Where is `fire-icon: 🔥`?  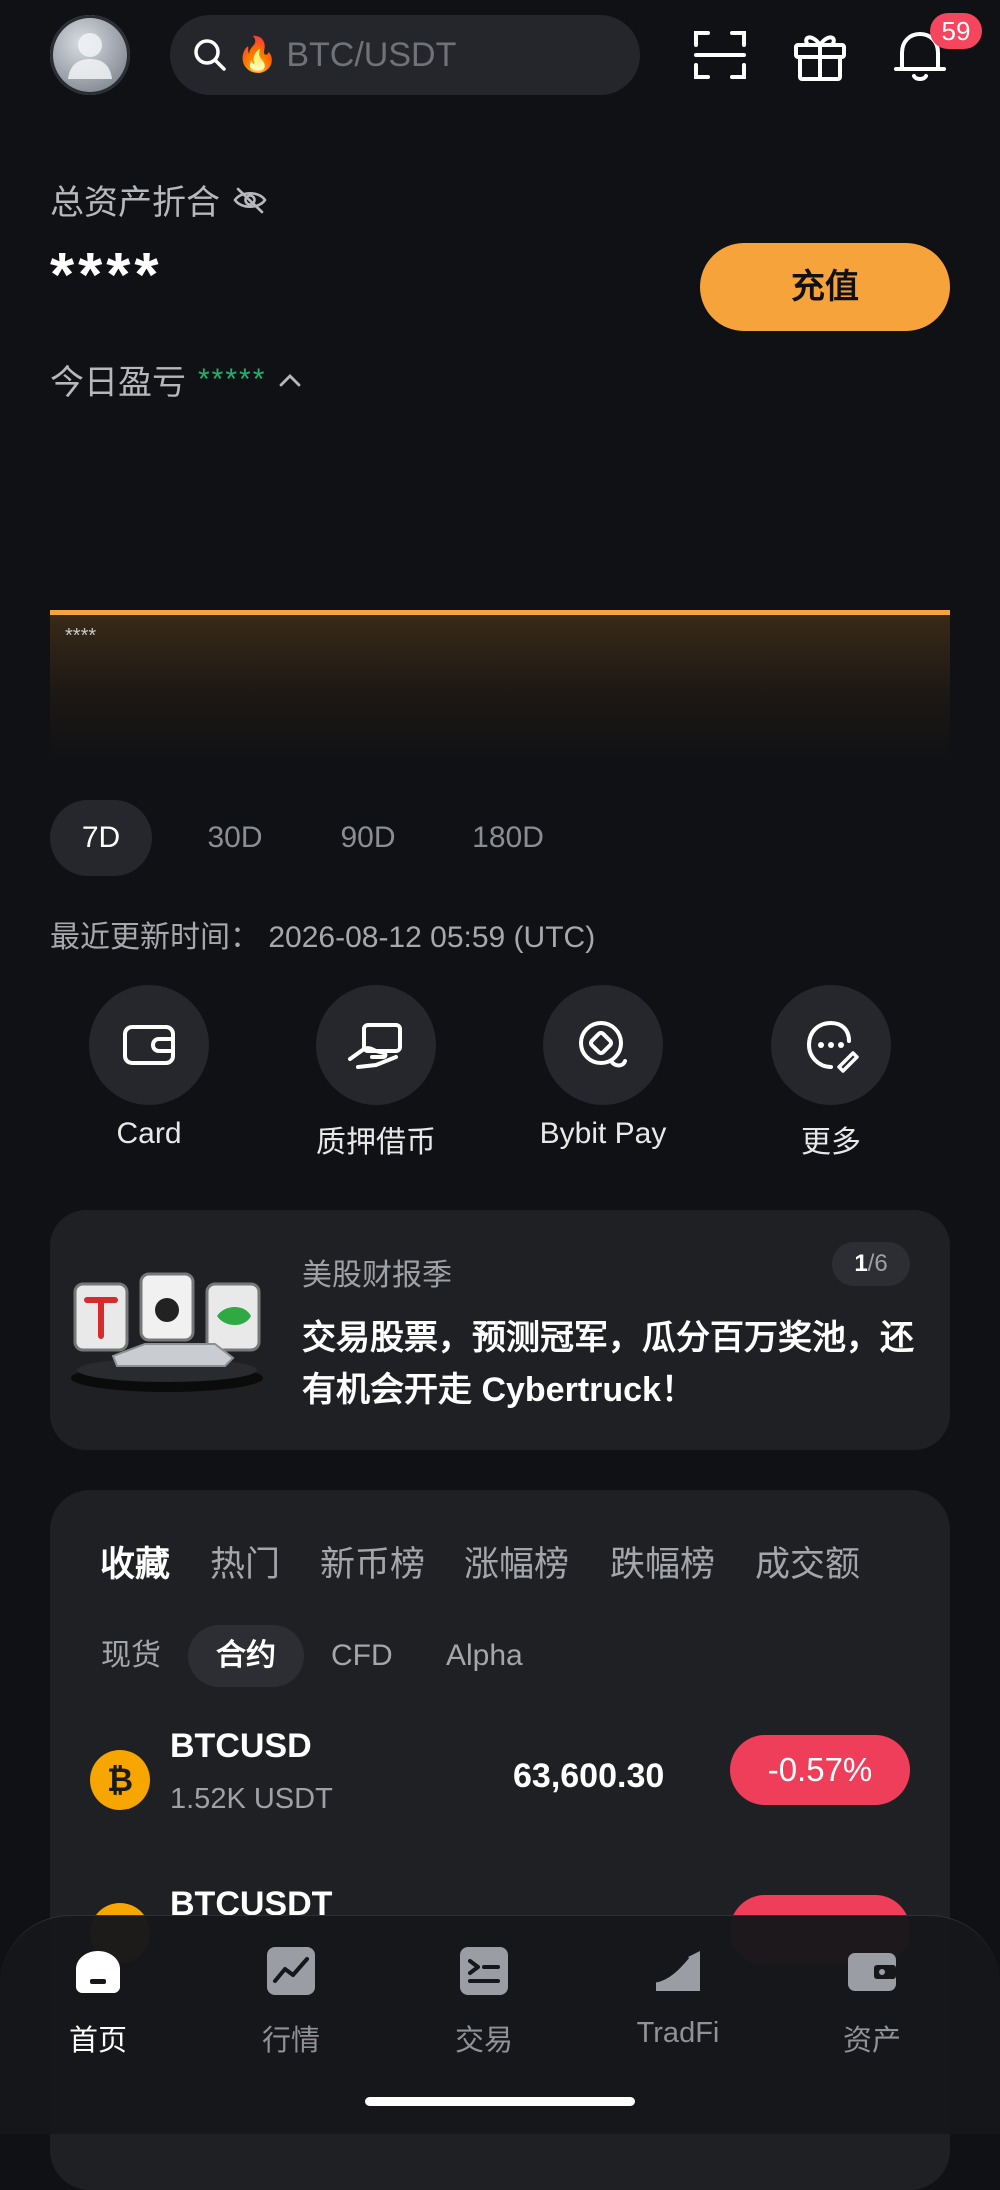 fire-icon: 🔥 is located at coordinates (257, 55).